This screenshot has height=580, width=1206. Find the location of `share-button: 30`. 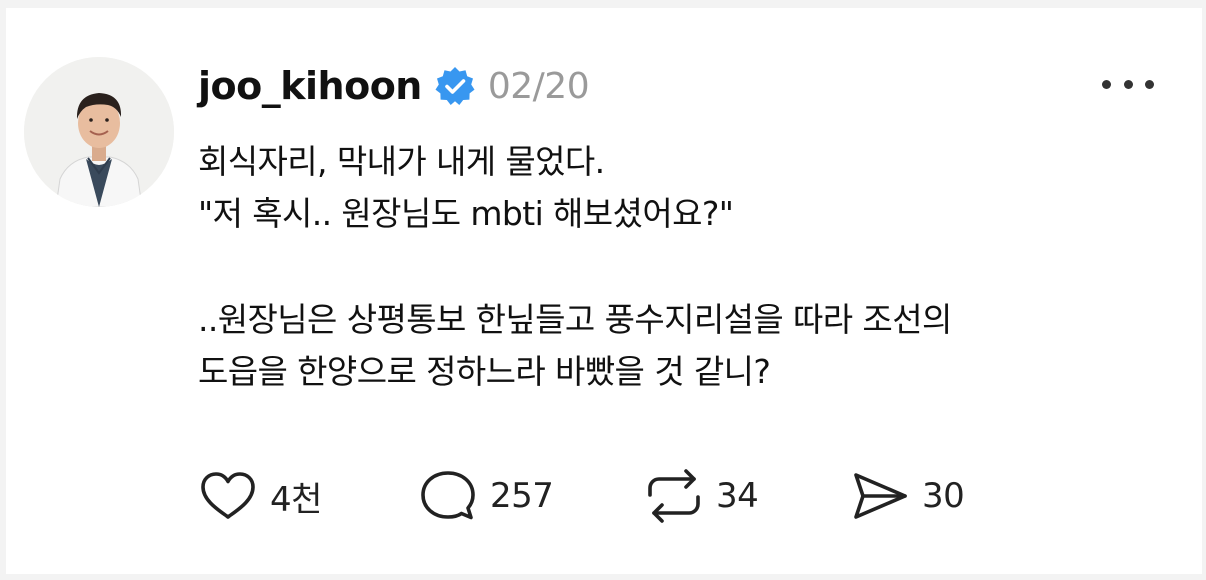

share-button: 30 is located at coordinates (907, 496).